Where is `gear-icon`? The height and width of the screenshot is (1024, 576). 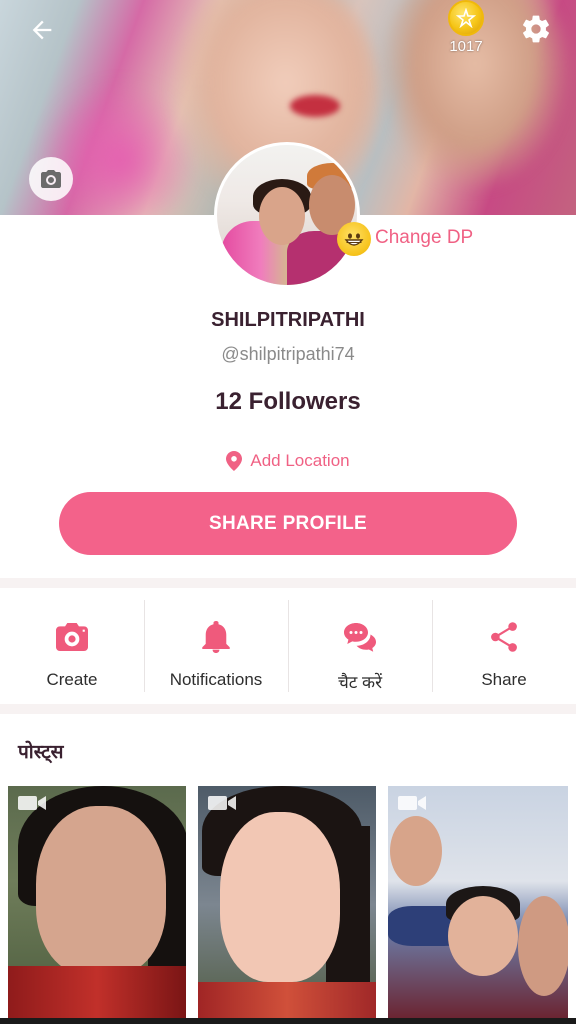 gear-icon is located at coordinates (536, 29).